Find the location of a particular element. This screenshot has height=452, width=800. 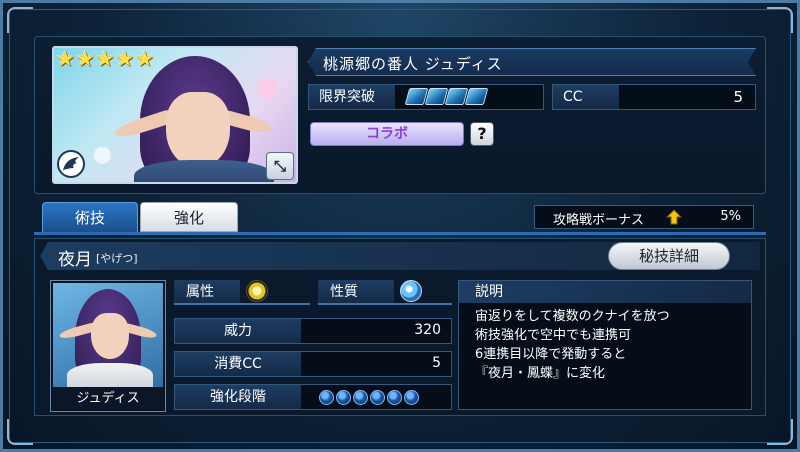

cc-cost-label: 消費CC is located at coordinates (238, 364).